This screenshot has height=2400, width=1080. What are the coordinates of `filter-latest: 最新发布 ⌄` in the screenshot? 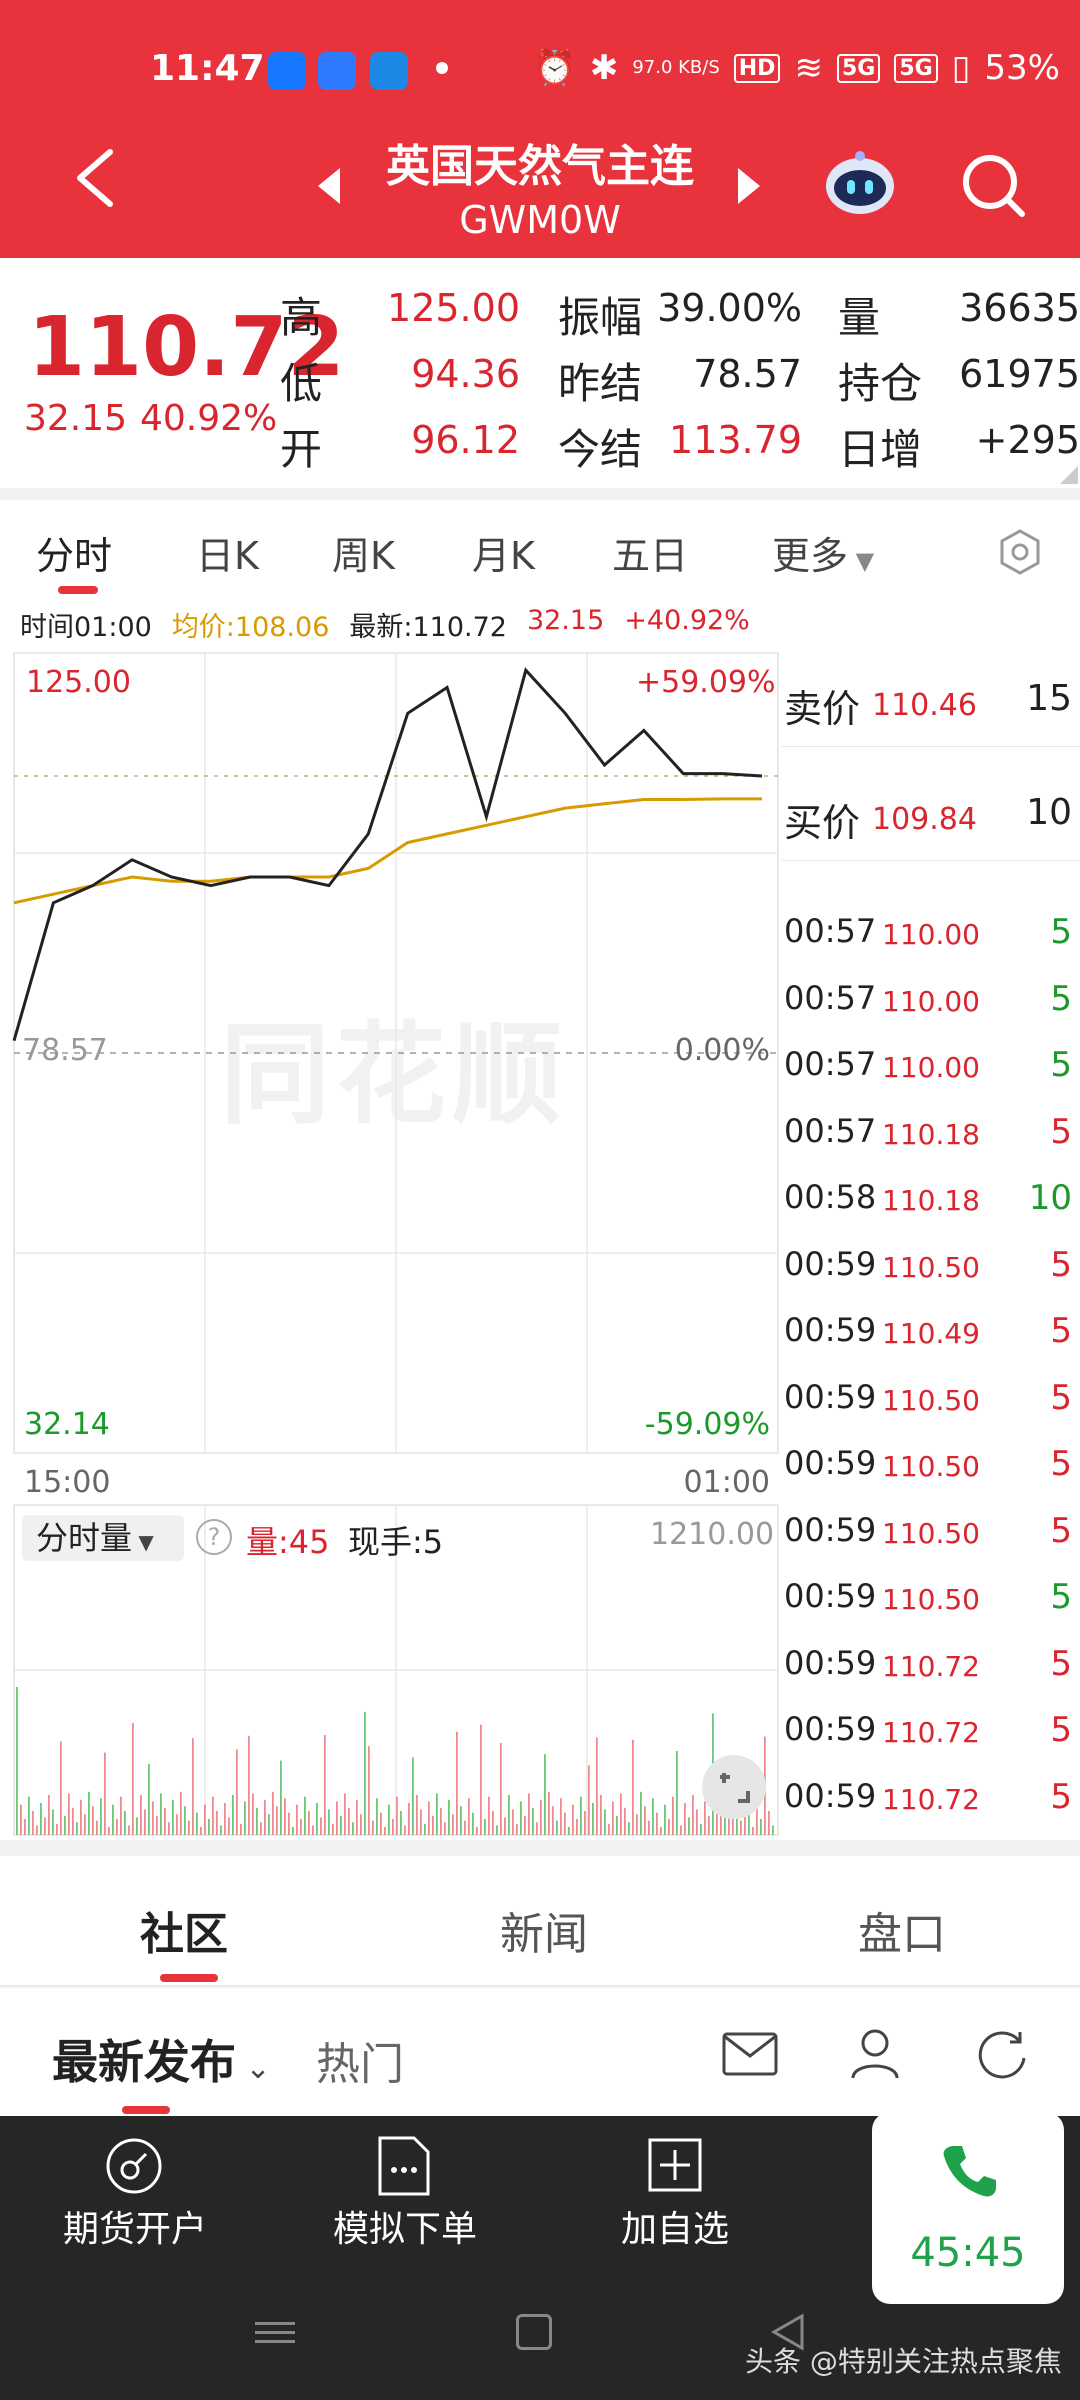 It's located at (161, 2059).